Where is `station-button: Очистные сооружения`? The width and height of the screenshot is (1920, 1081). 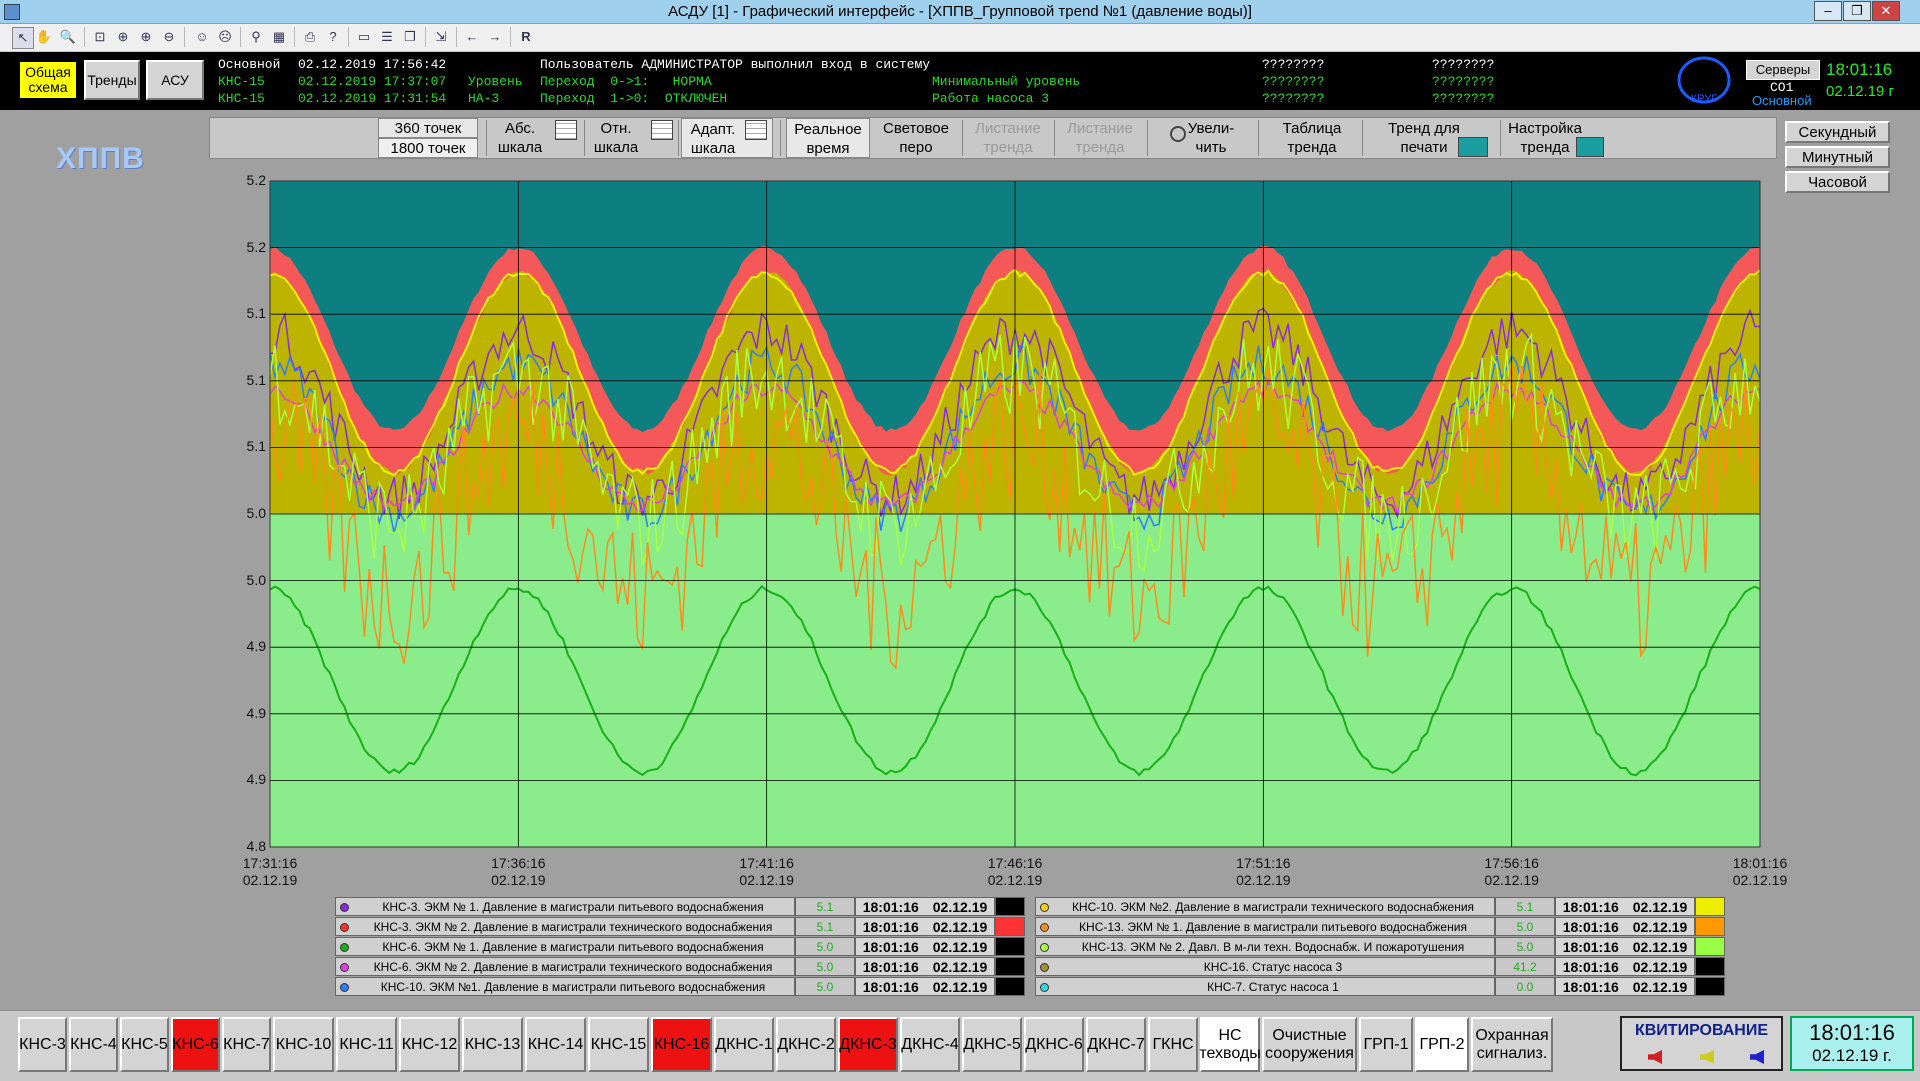 station-button: Очистные сооружения is located at coordinates (1309, 1044).